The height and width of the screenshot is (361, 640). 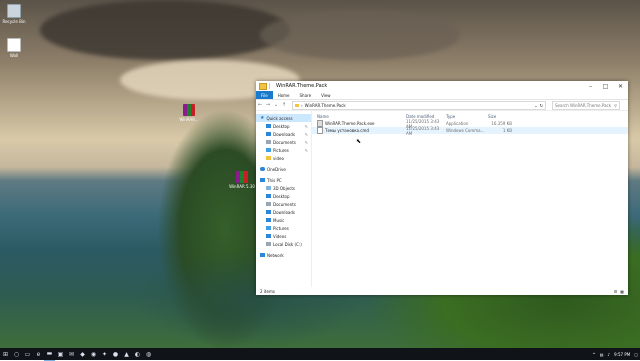 I want to click on tab-home: Home, so click(x=284, y=95).